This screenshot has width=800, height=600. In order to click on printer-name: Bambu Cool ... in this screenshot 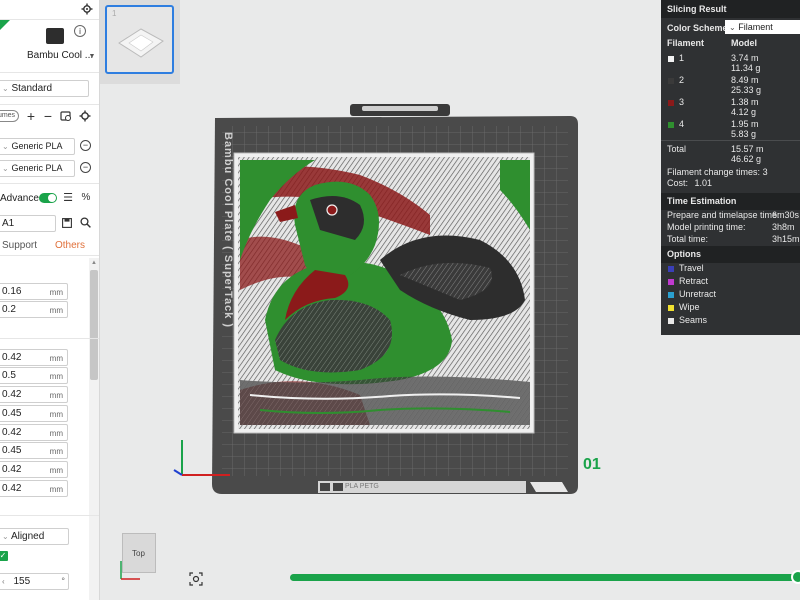, I will do `click(60, 55)`.